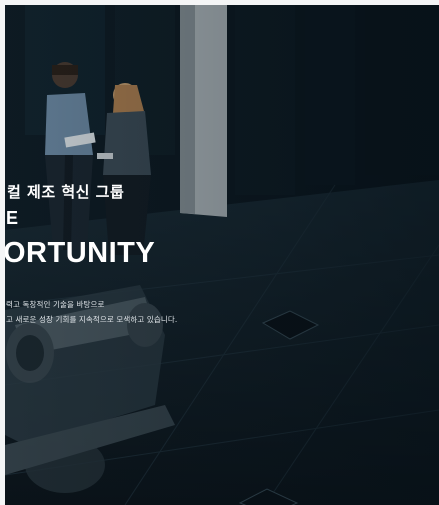  What do you see at coordinates (66, 192) in the screenshot?
I see `hero-subtitle: 컬 제조 혁신 그룹` at bounding box center [66, 192].